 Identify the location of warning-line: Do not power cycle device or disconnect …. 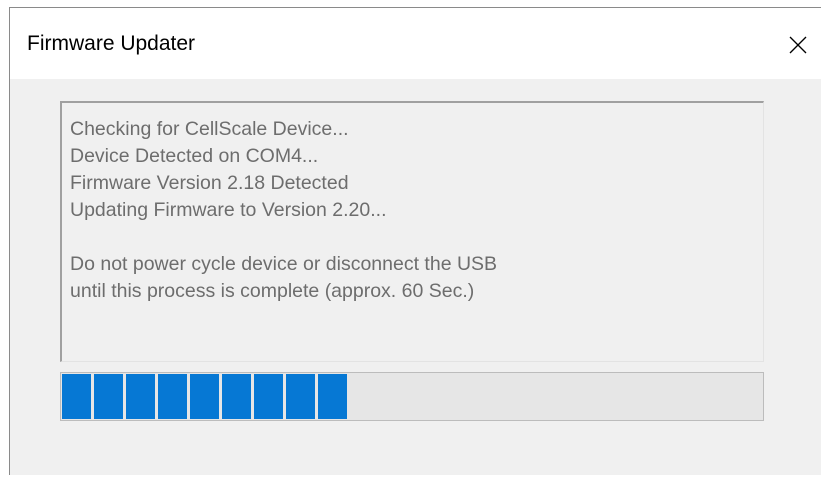
(284, 264).